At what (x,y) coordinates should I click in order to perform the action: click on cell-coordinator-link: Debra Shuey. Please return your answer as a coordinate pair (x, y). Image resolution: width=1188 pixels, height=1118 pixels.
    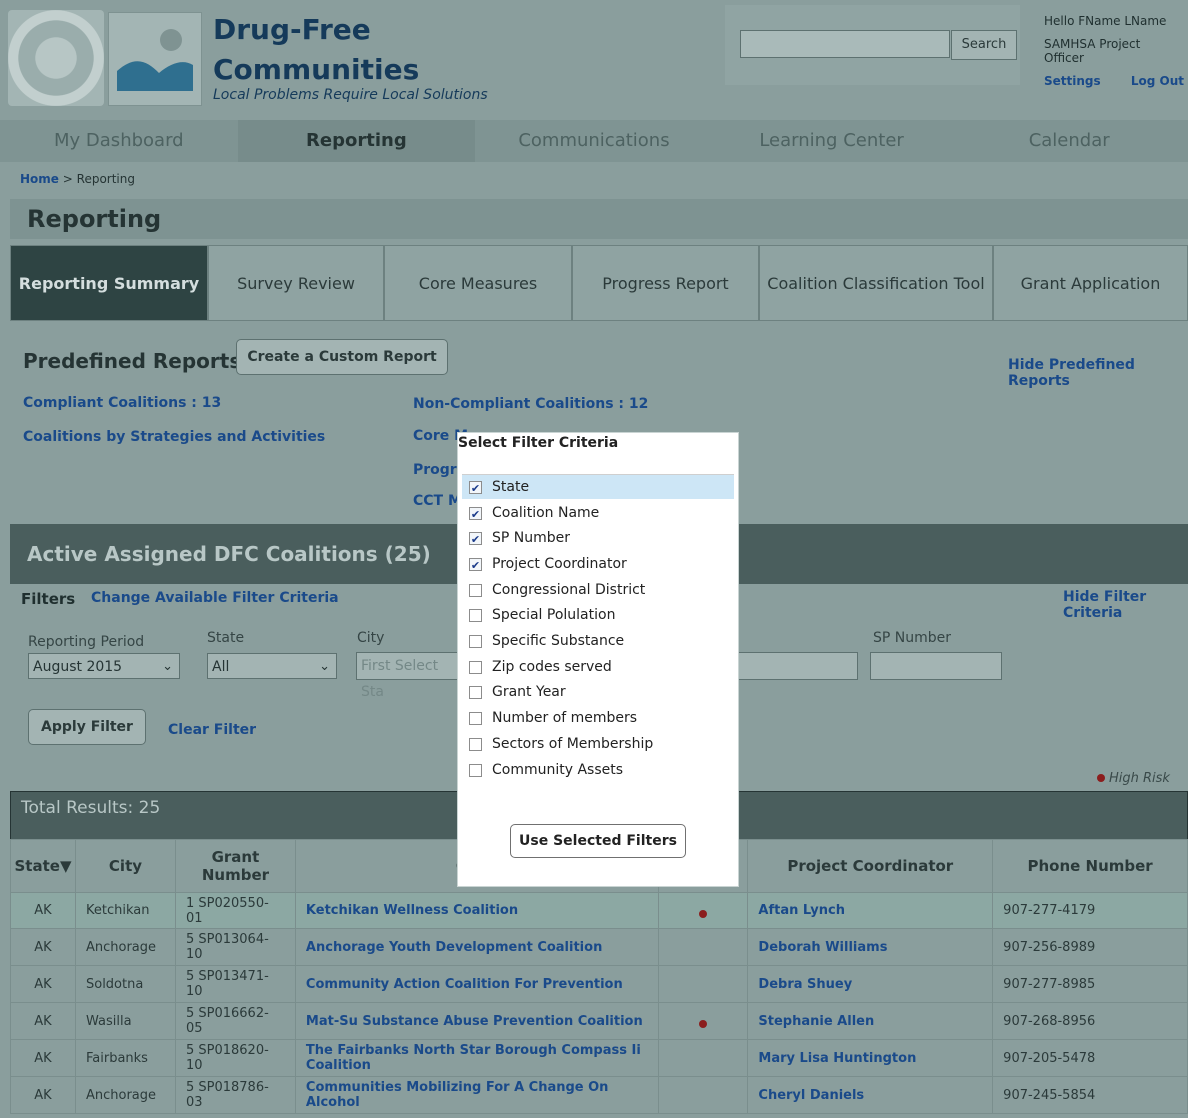
    Looking at the image, I should click on (870, 984).